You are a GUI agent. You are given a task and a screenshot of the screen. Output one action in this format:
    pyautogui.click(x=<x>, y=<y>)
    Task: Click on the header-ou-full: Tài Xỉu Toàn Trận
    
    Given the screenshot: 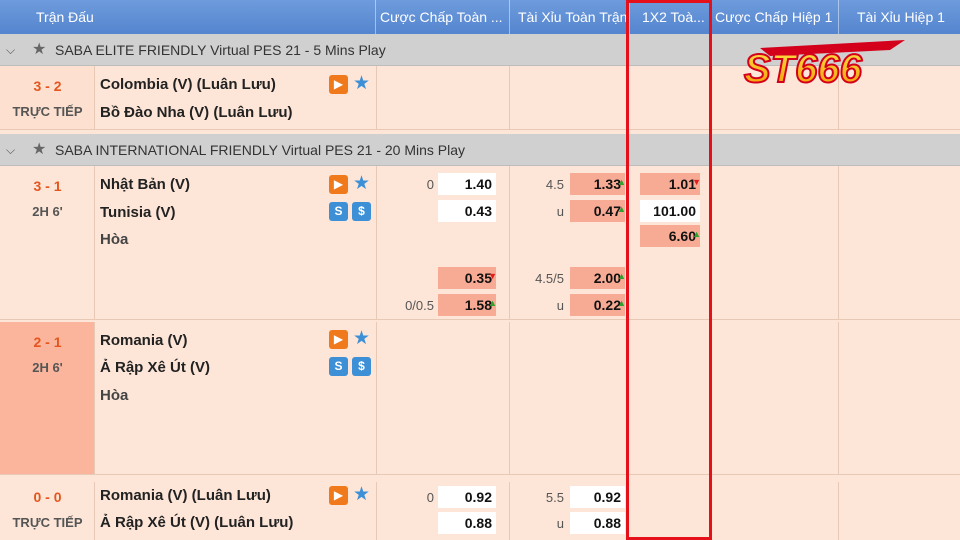 What is the action you would take?
    pyautogui.click(x=569, y=17)
    